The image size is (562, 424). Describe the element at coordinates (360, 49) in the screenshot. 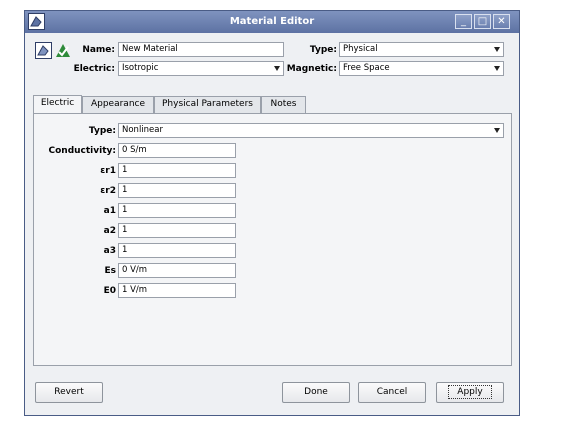

I see `type-select-value: Physical` at that location.